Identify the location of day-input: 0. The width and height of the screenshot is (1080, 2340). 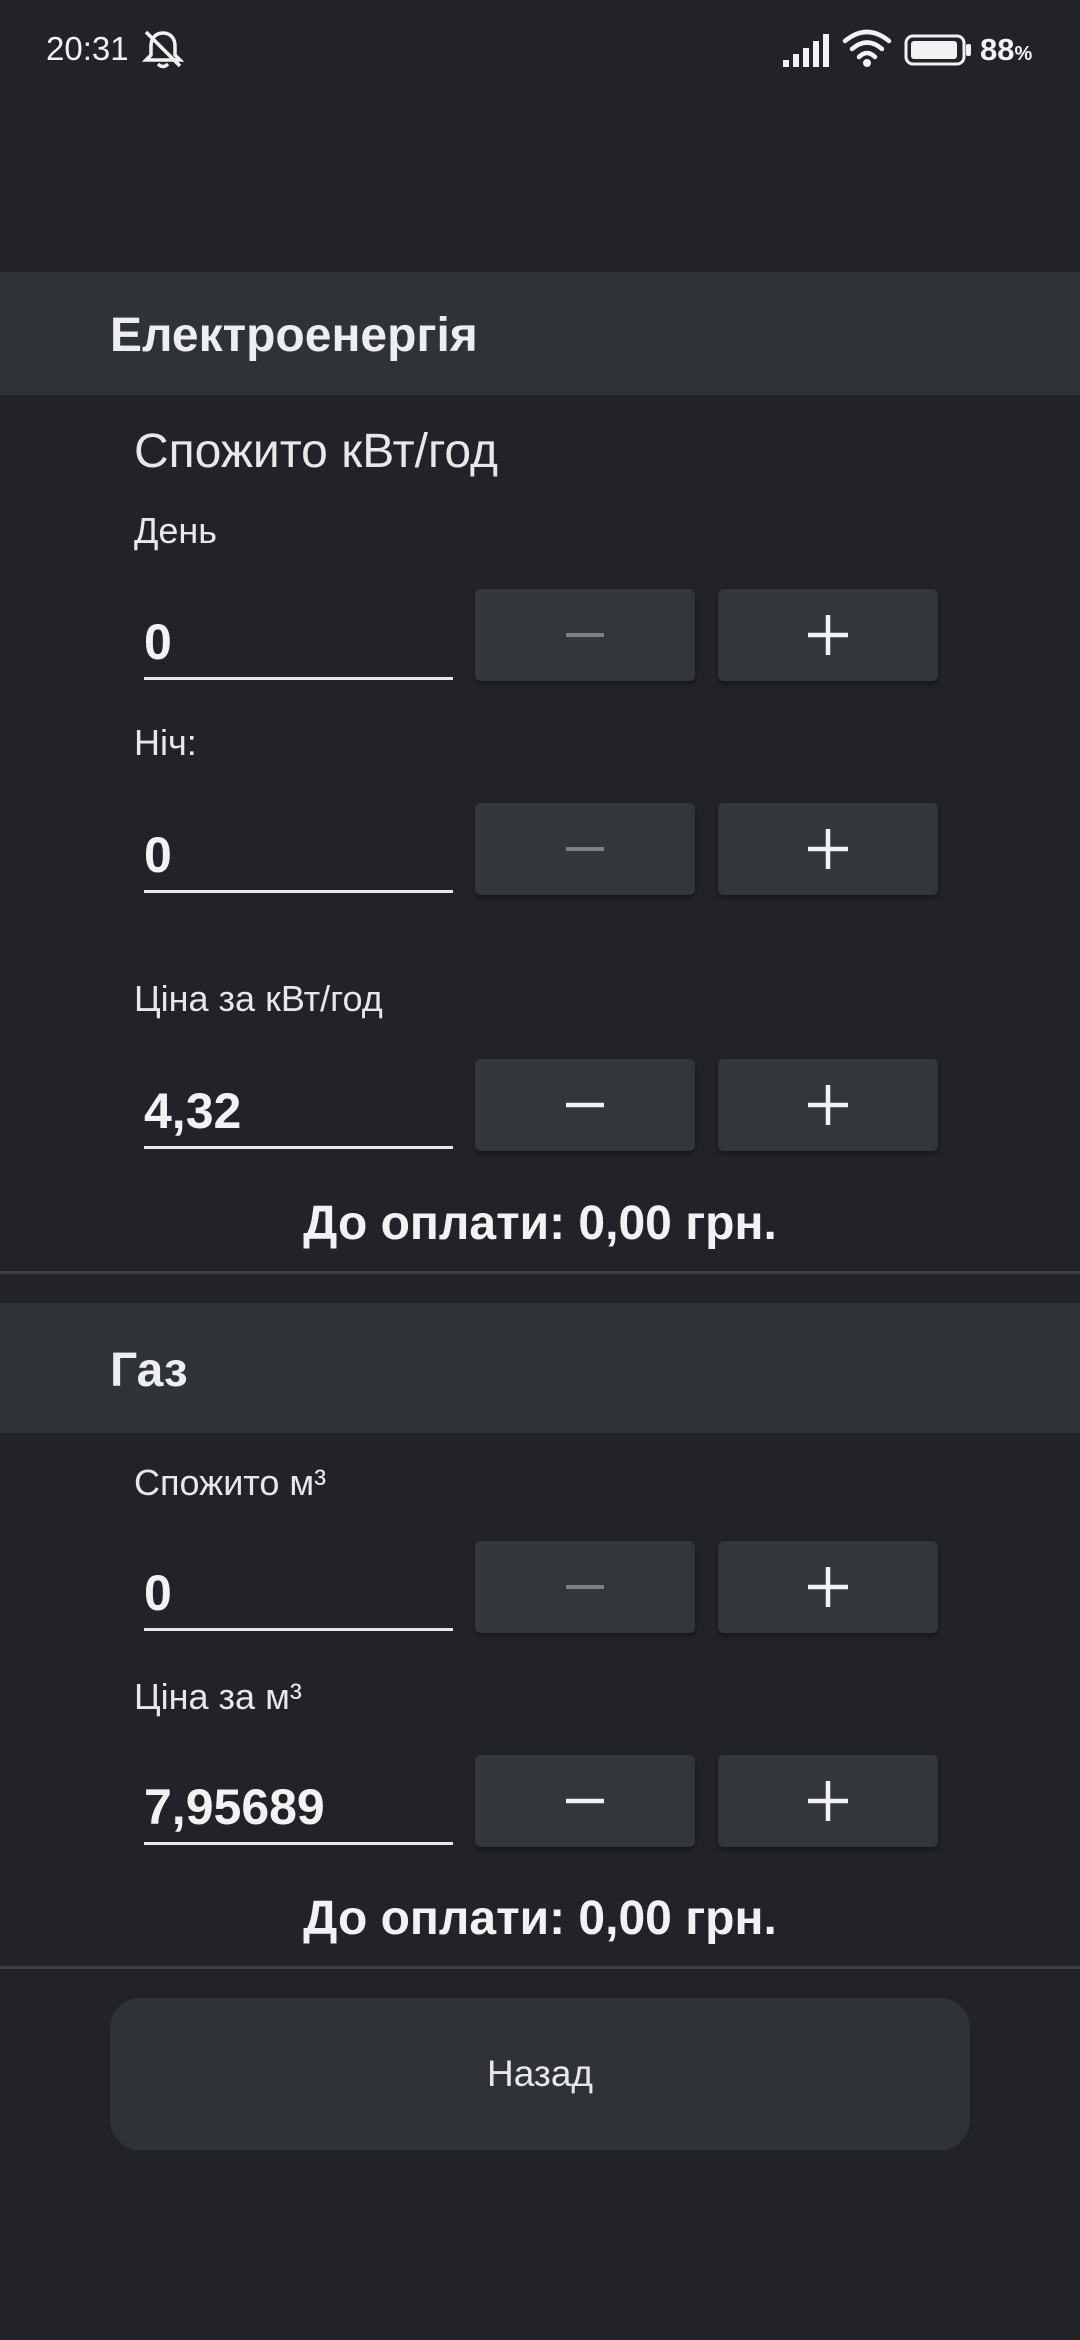
(298, 646).